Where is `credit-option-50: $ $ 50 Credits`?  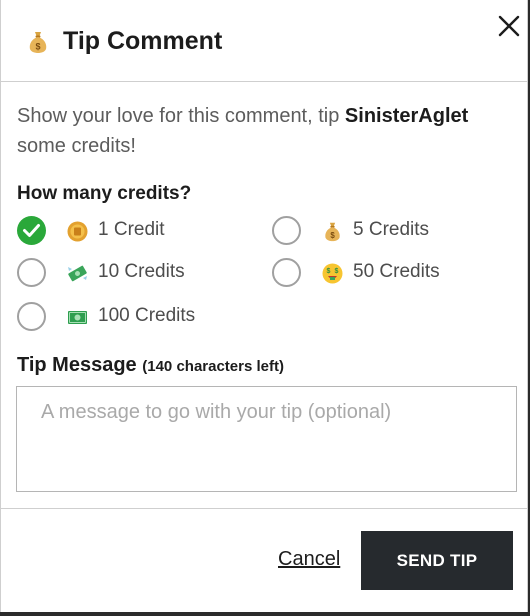
credit-option-50: $ $ 50 Credits is located at coordinates (392, 274).